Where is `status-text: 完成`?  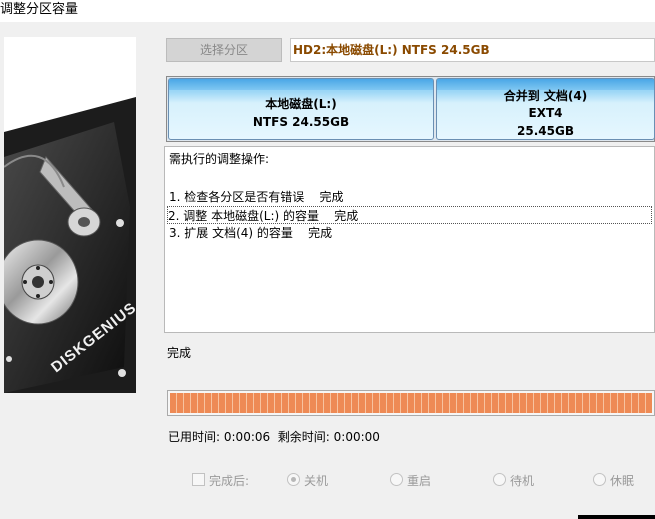
status-text: 完成 is located at coordinates (179, 353).